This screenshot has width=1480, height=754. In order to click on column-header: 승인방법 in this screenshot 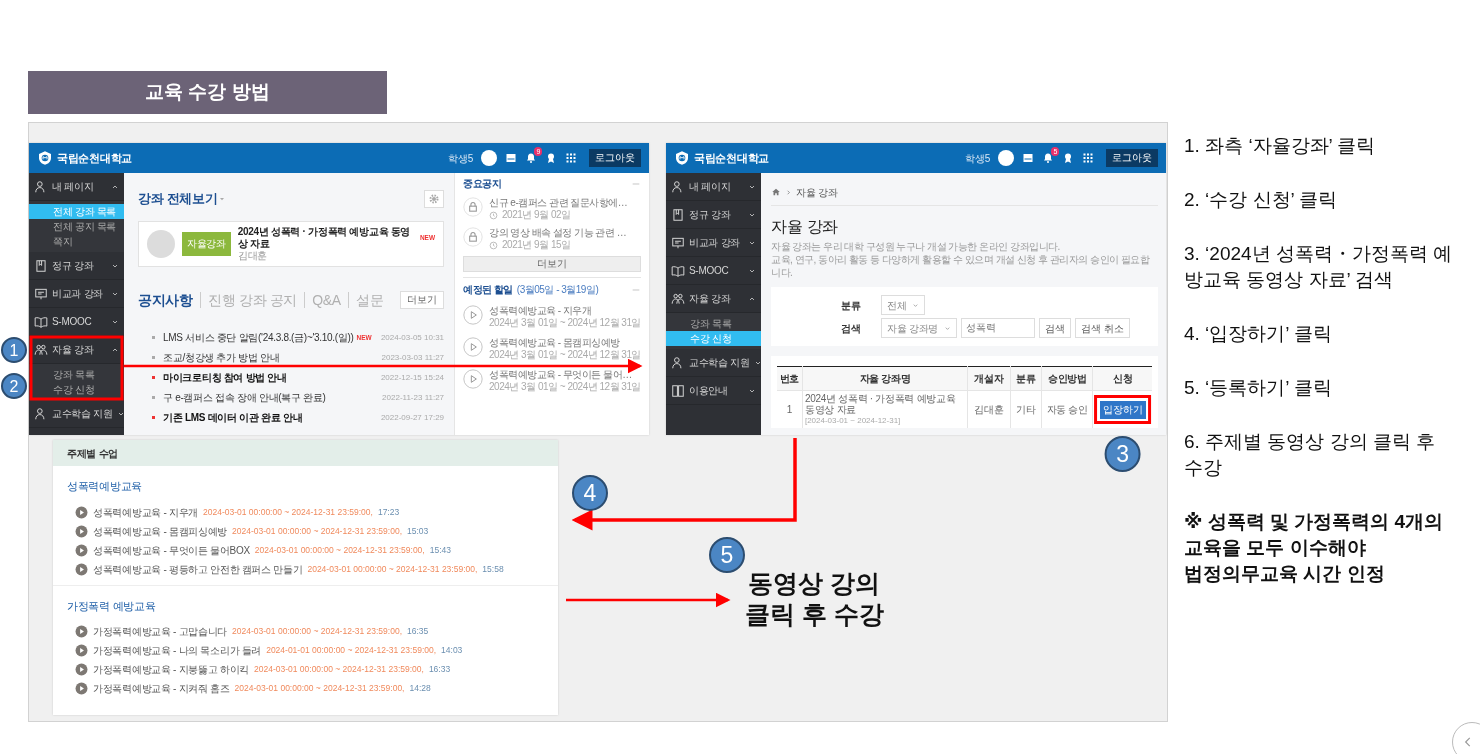, I will do `click(1067, 378)`.